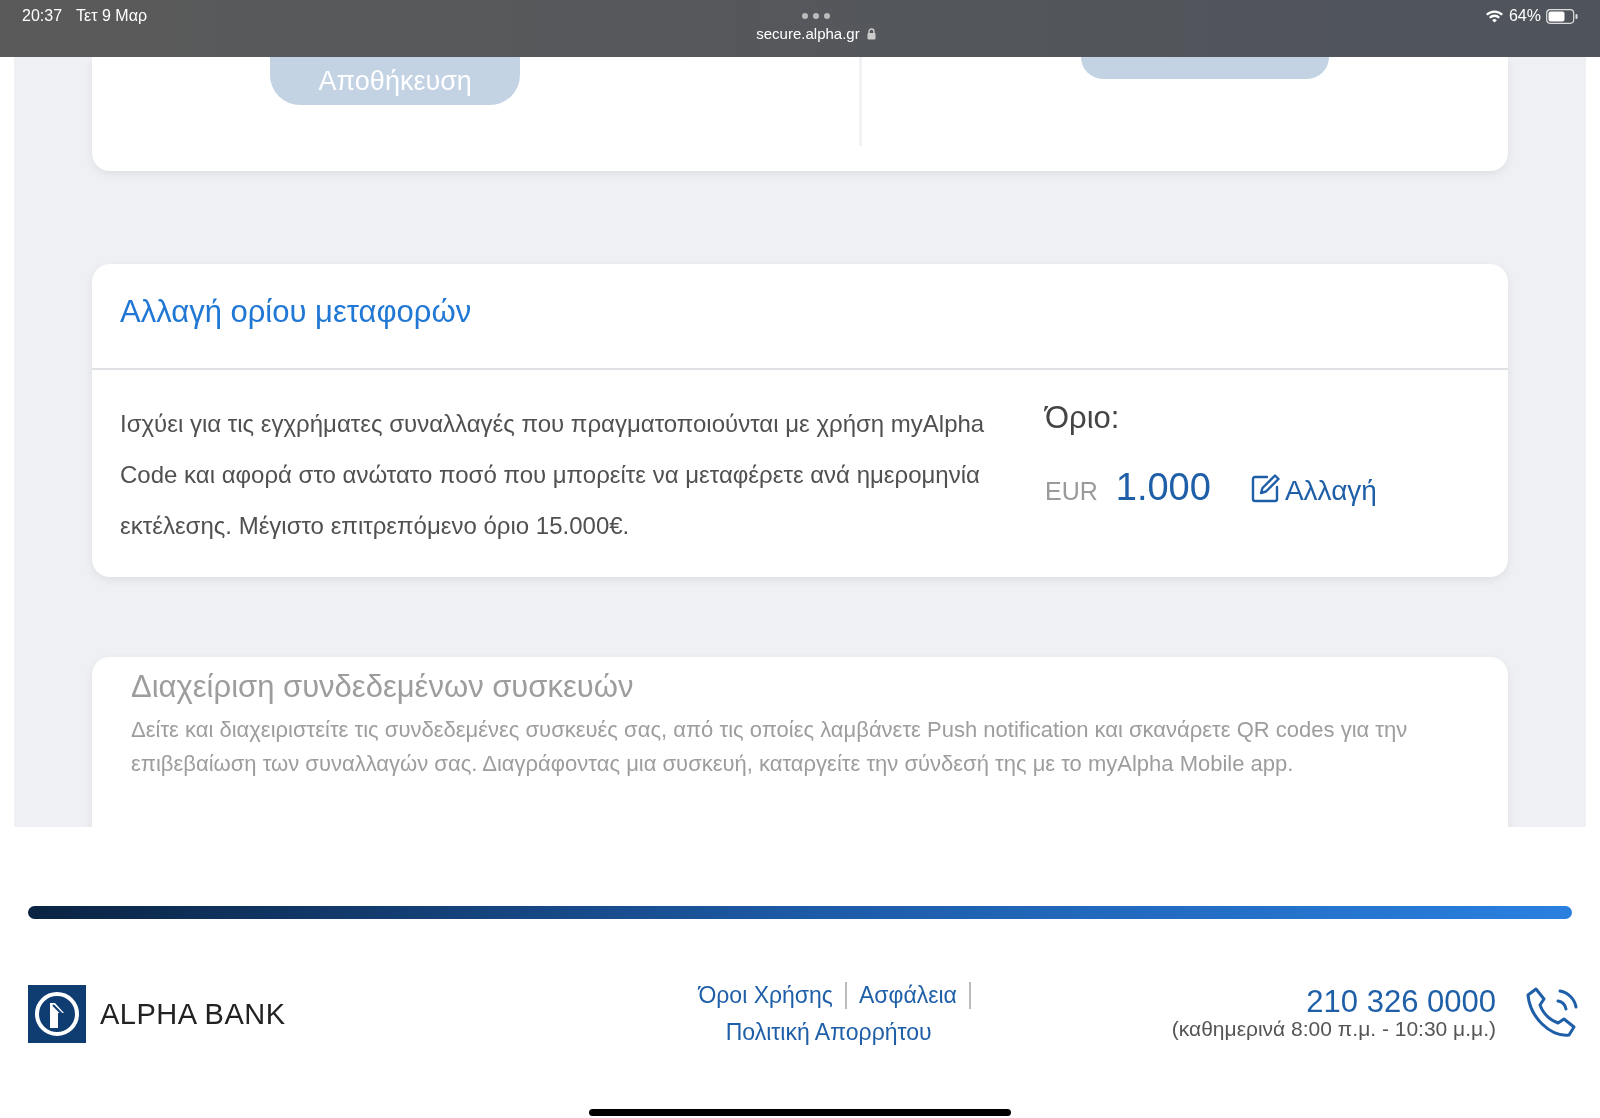 The height and width of the screenshot is (1118, 1600). Describe the element at coordinates (1163, 487) in the screenshot. I see `limit-amount: 1.000` at that location.